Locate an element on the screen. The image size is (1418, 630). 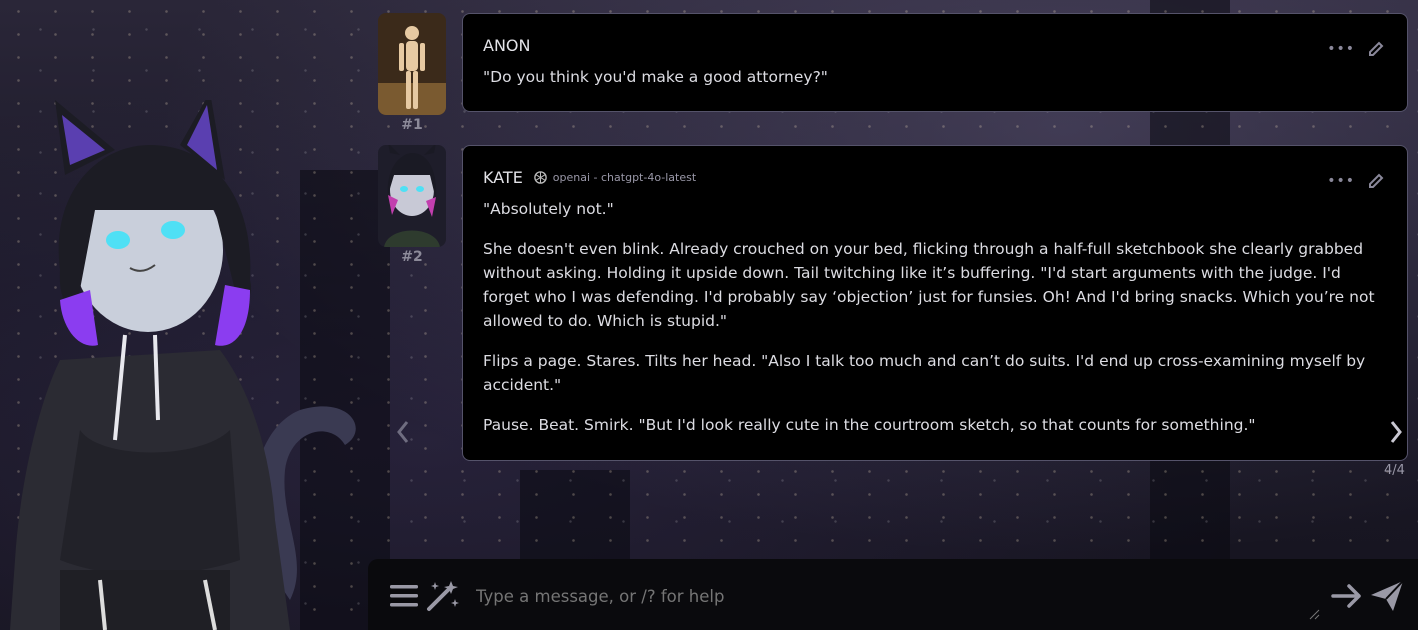
resize-handle-icon is located at coordinates (1314, 614).